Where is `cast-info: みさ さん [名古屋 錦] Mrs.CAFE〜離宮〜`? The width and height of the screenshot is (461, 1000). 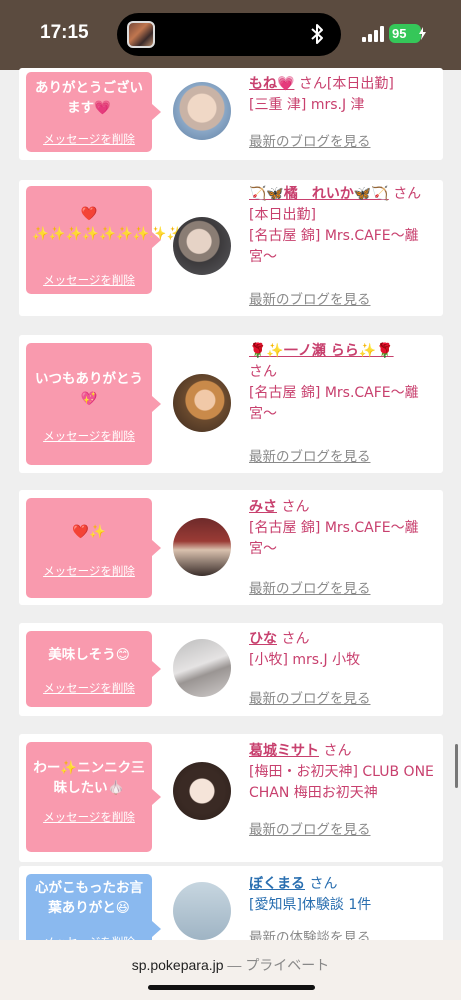 cast-info: みさ さん [名古屋 錦] Mrs.CAFE〜離宮〜 is located at coordinates (344, 528).